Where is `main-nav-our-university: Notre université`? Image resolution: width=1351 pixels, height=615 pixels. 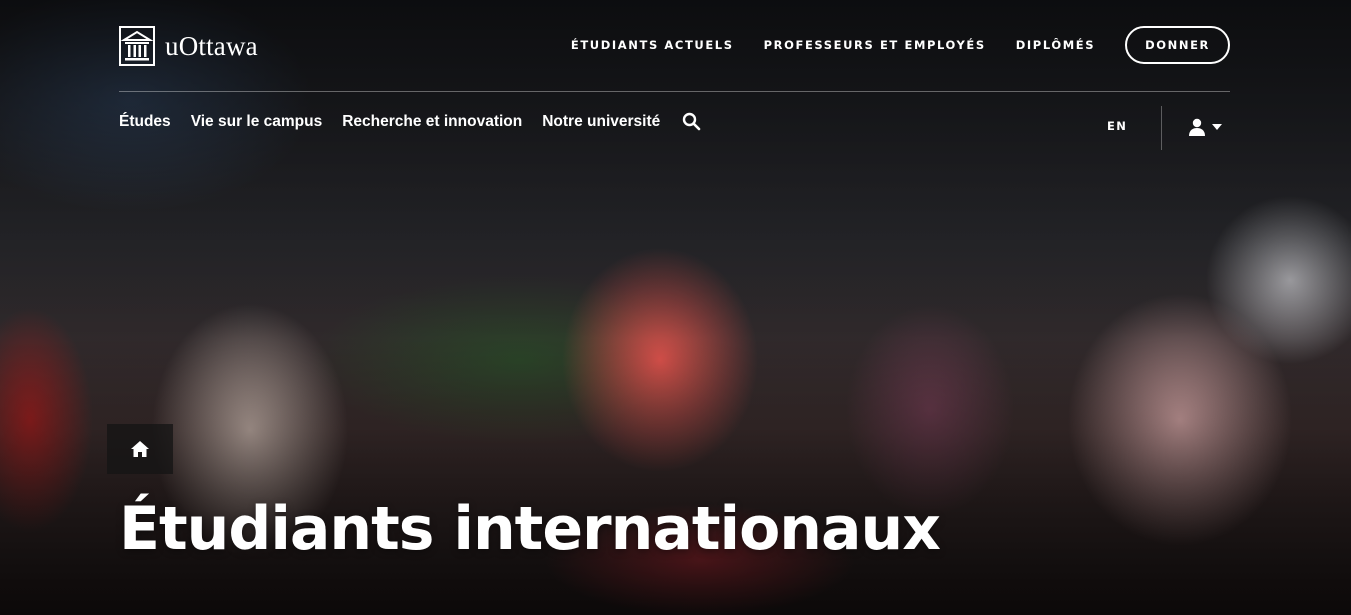 main-nav-our-university: Notre université is located at coordinates (601, 122).